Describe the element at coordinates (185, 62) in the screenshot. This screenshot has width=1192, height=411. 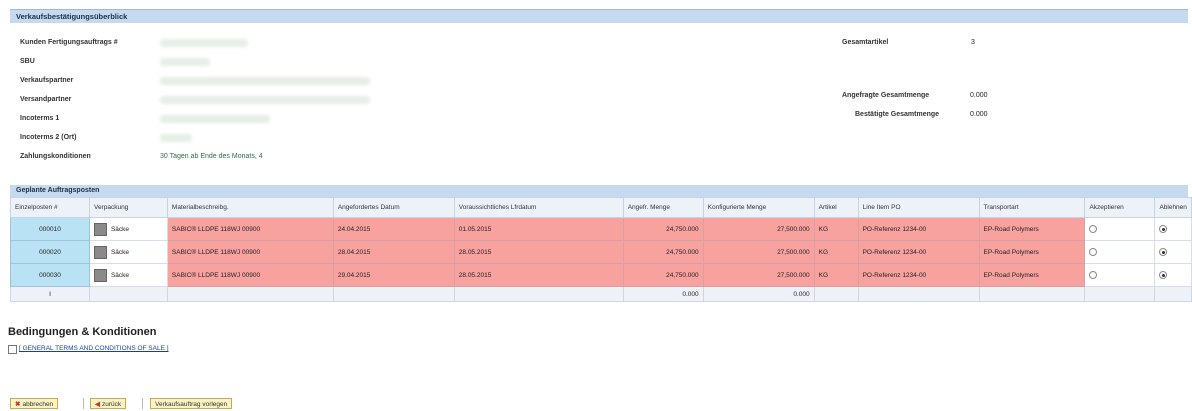
I see `sbu-value-redacted` at that location.